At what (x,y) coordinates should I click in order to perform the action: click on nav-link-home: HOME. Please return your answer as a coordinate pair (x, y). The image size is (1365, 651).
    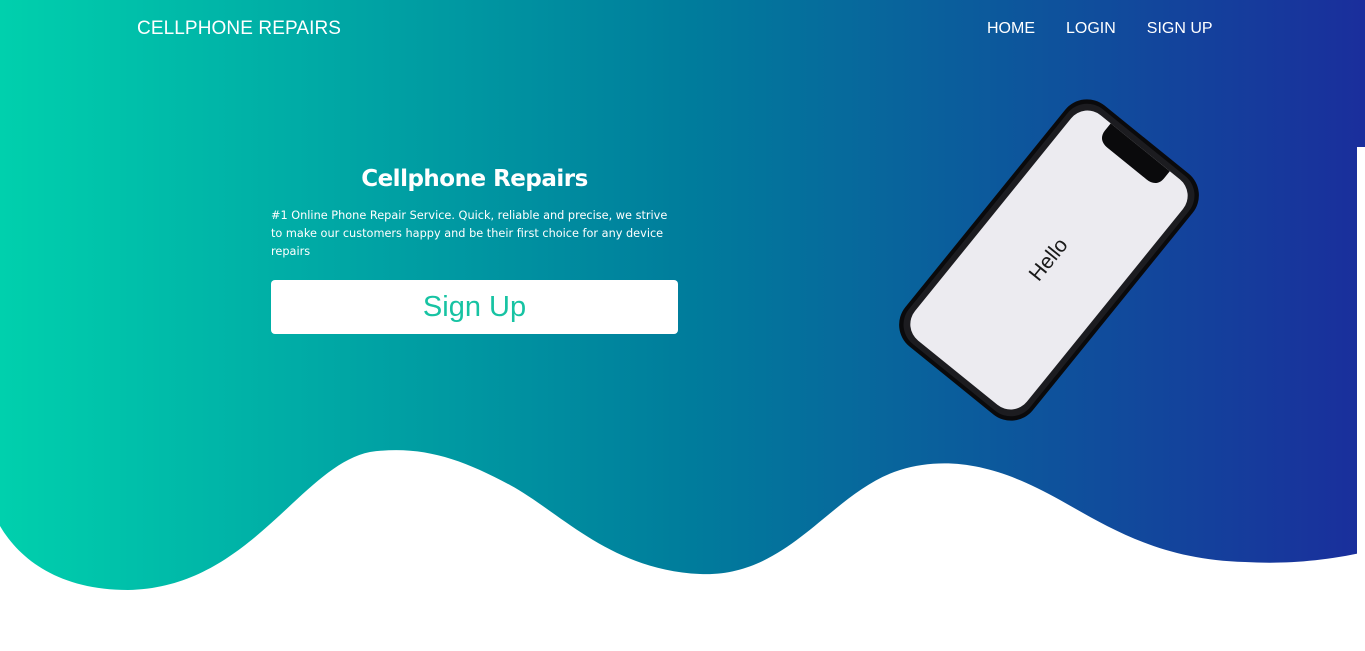
    Looking at the image, I should click on (1011, 29).